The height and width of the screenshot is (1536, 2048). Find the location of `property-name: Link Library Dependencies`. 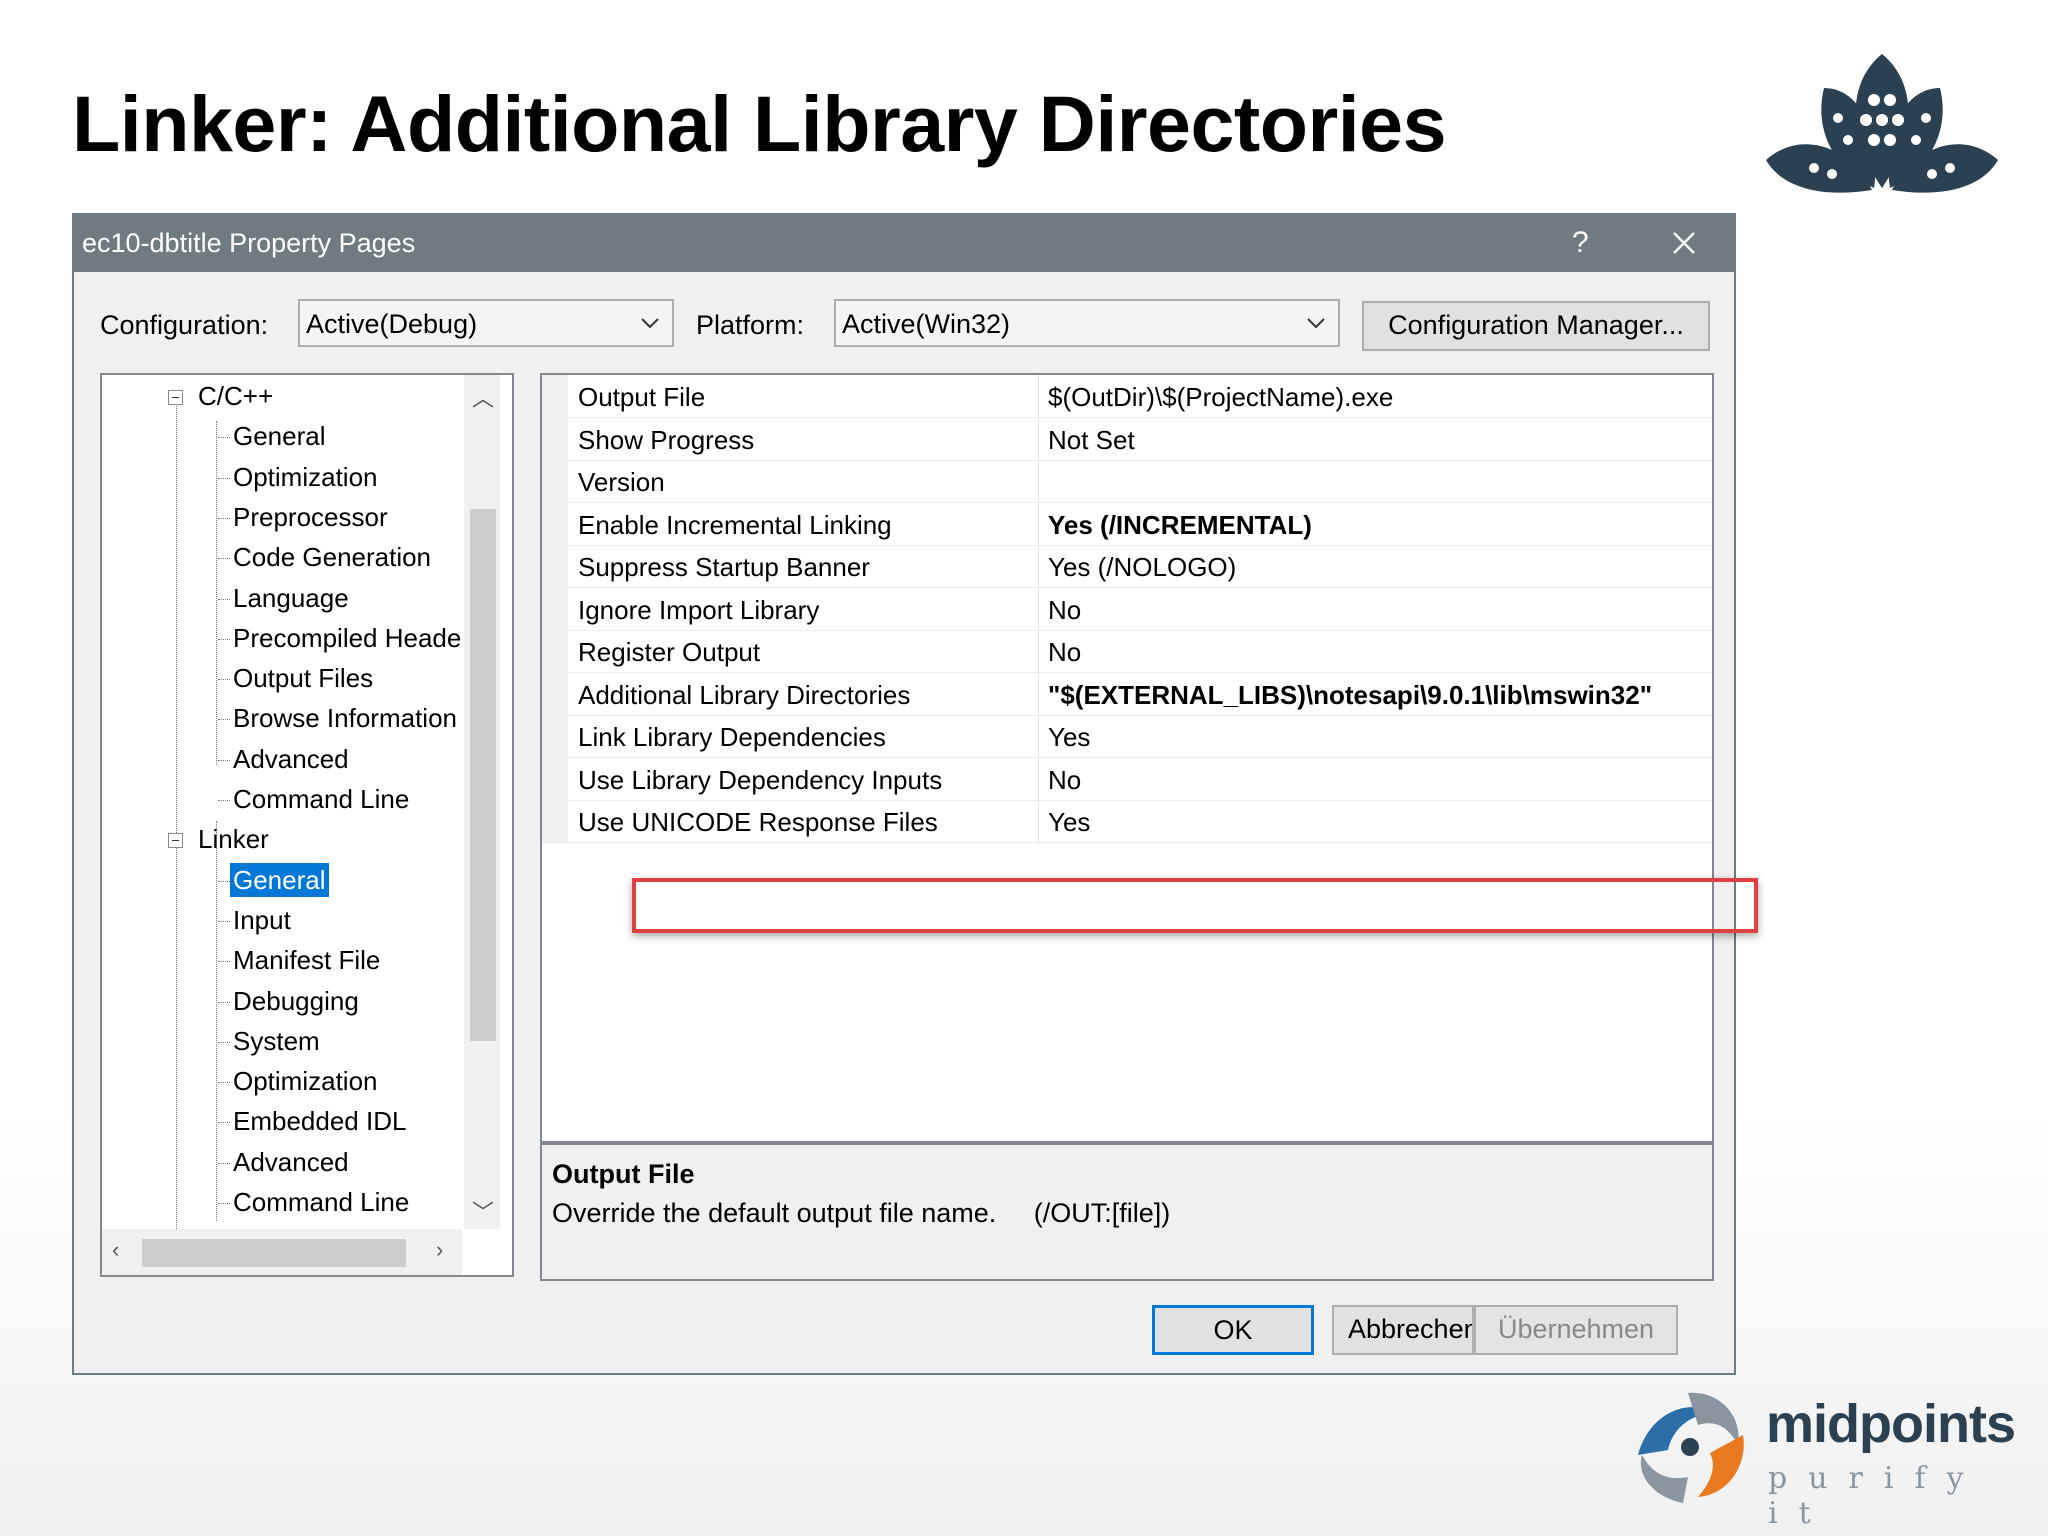

property-name: Link Library Dependencies is located at coordinates (732, 737).